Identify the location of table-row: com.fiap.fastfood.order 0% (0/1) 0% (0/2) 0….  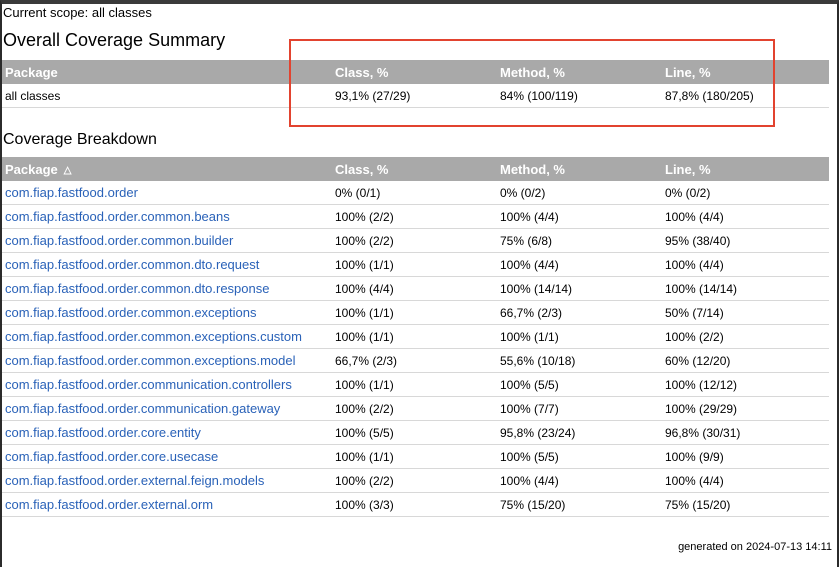
(415, 193).